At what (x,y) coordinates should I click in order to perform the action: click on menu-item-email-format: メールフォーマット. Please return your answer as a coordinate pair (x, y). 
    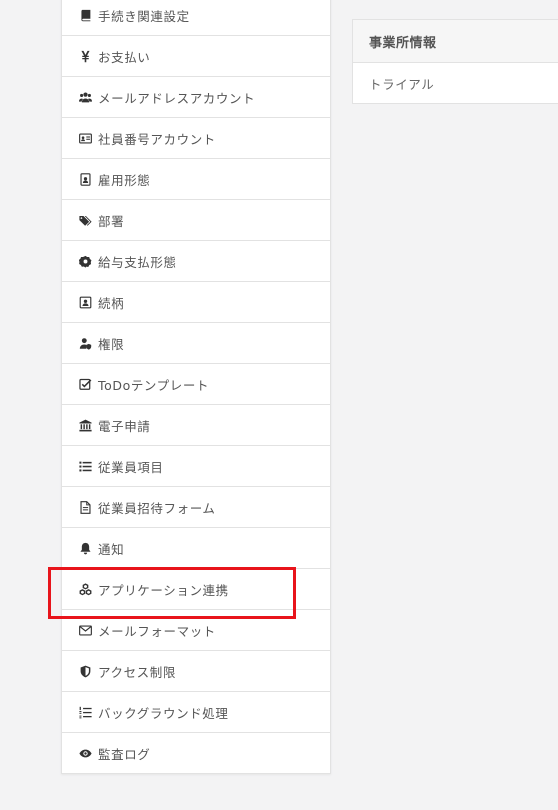
    Looking at the image, I should click on (196, 630).